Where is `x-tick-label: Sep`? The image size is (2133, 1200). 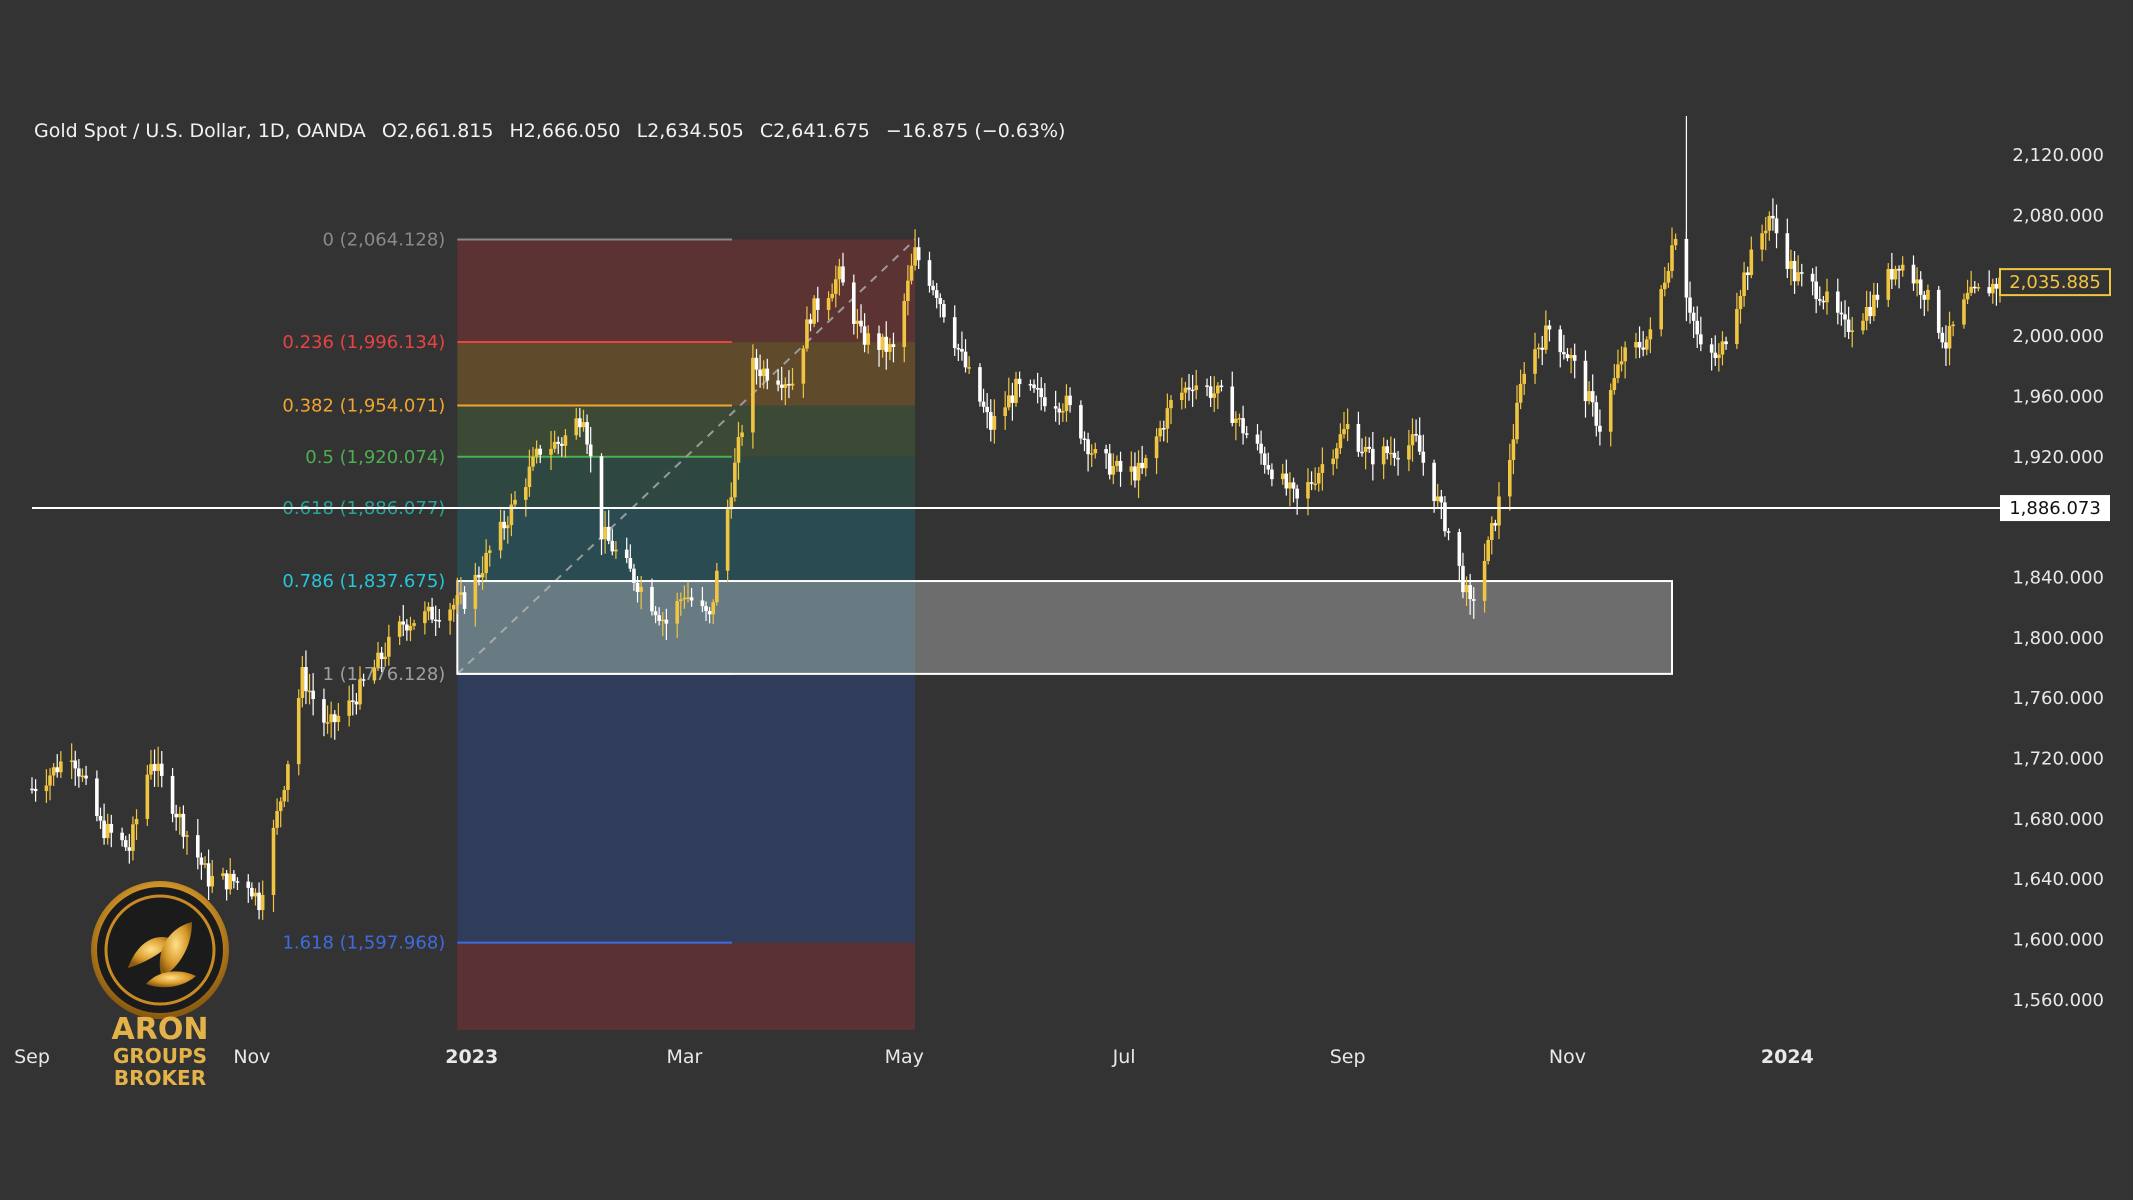 x-tick-label: Sep is located at coordinates (32, 1057).